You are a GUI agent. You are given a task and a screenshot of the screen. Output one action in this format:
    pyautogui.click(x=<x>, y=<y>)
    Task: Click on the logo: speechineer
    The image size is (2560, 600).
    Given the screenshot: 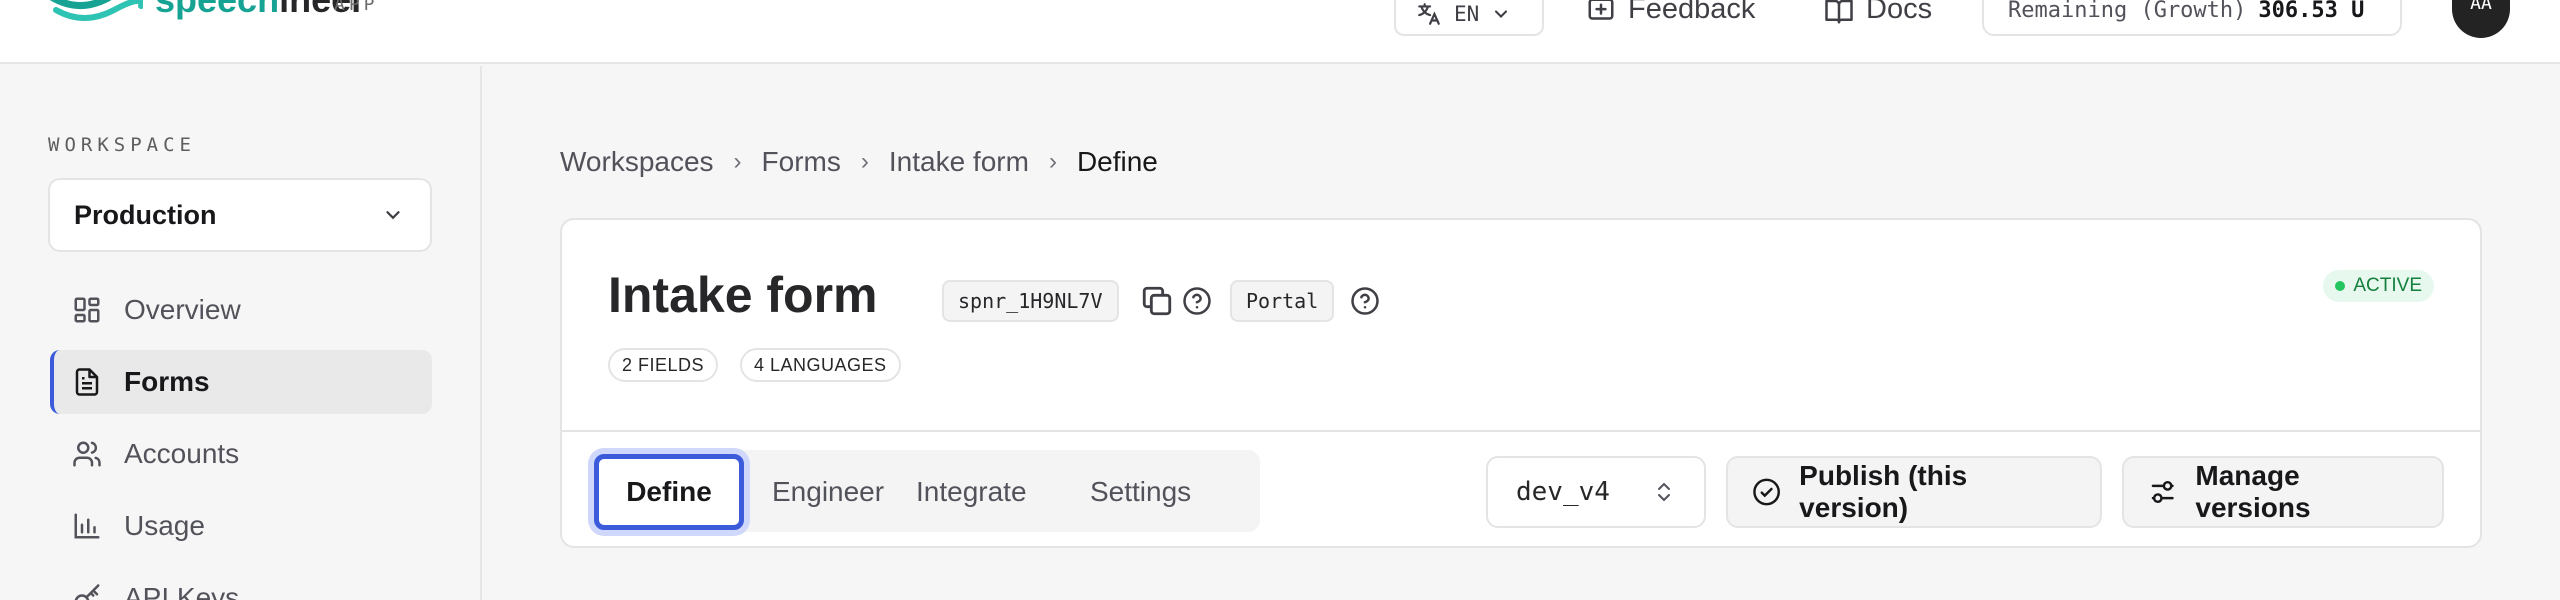 What is the action you would take?
    pyautogui.click(x=206, y=12)
    